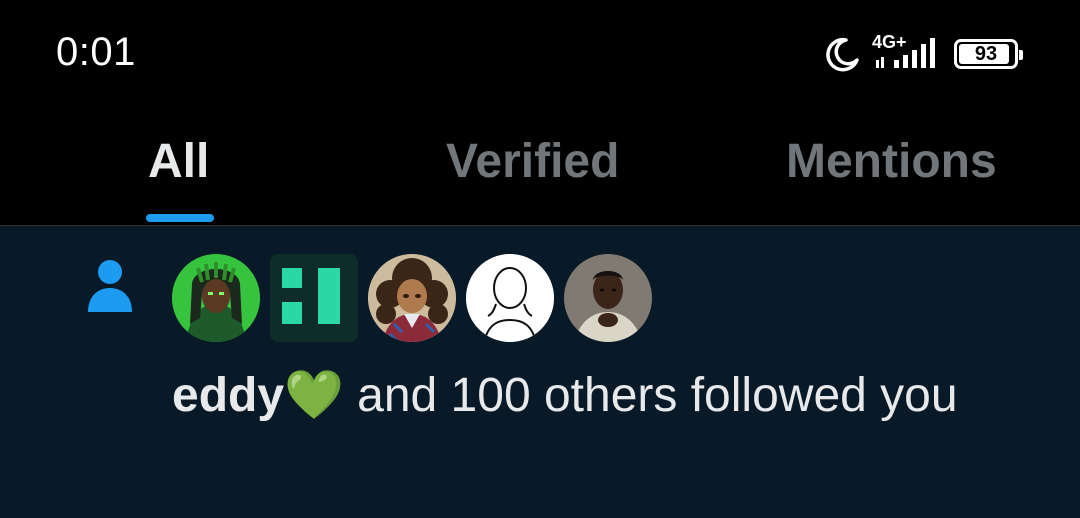  What do you see at coordinates (891, 161) in the screenshot?
I see `tab-mentions: Mentions` at bounding box center [891, 161].